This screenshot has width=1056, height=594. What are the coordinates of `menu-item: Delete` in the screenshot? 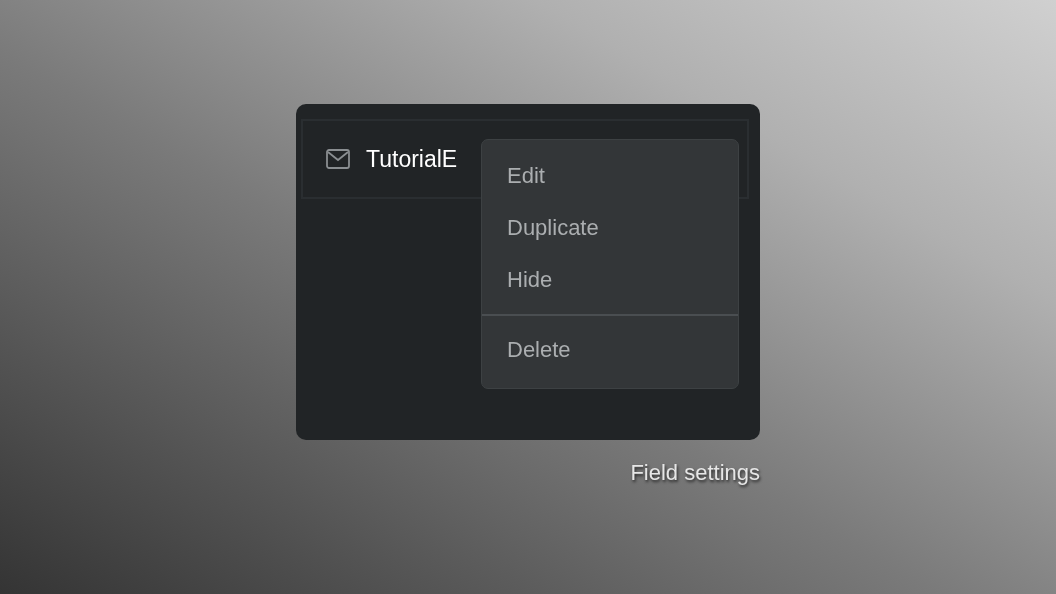 It's located at (610, 350).